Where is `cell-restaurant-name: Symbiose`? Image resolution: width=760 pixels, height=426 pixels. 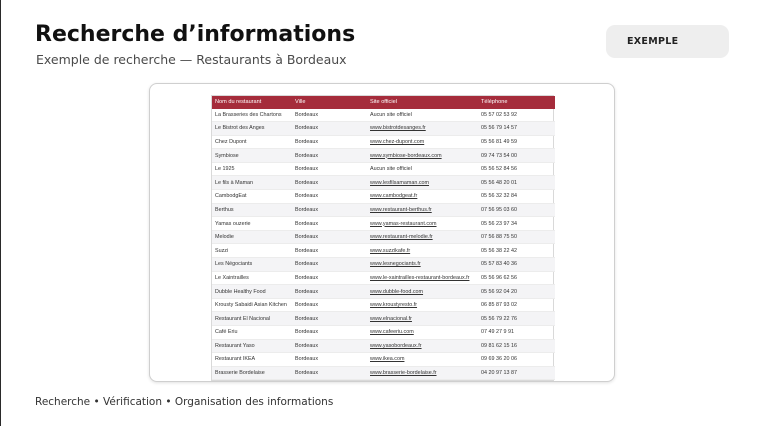
cell-restaurant-name: Symbiose is located at coordinates (252, 155).